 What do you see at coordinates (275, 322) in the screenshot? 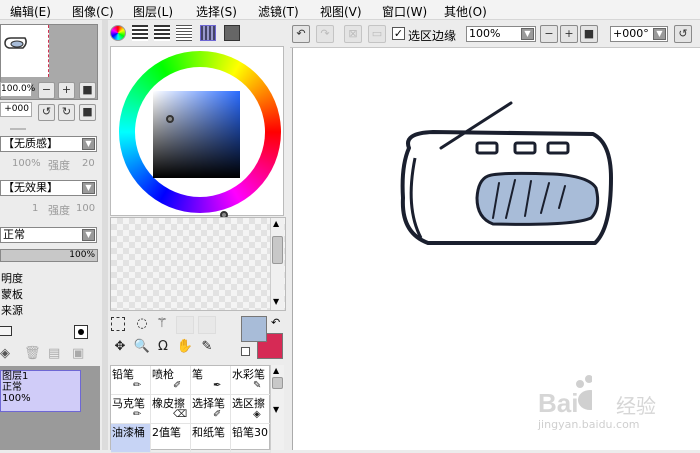
I see `swap-colors-icon: ↶` at bounding box center [275, 322].